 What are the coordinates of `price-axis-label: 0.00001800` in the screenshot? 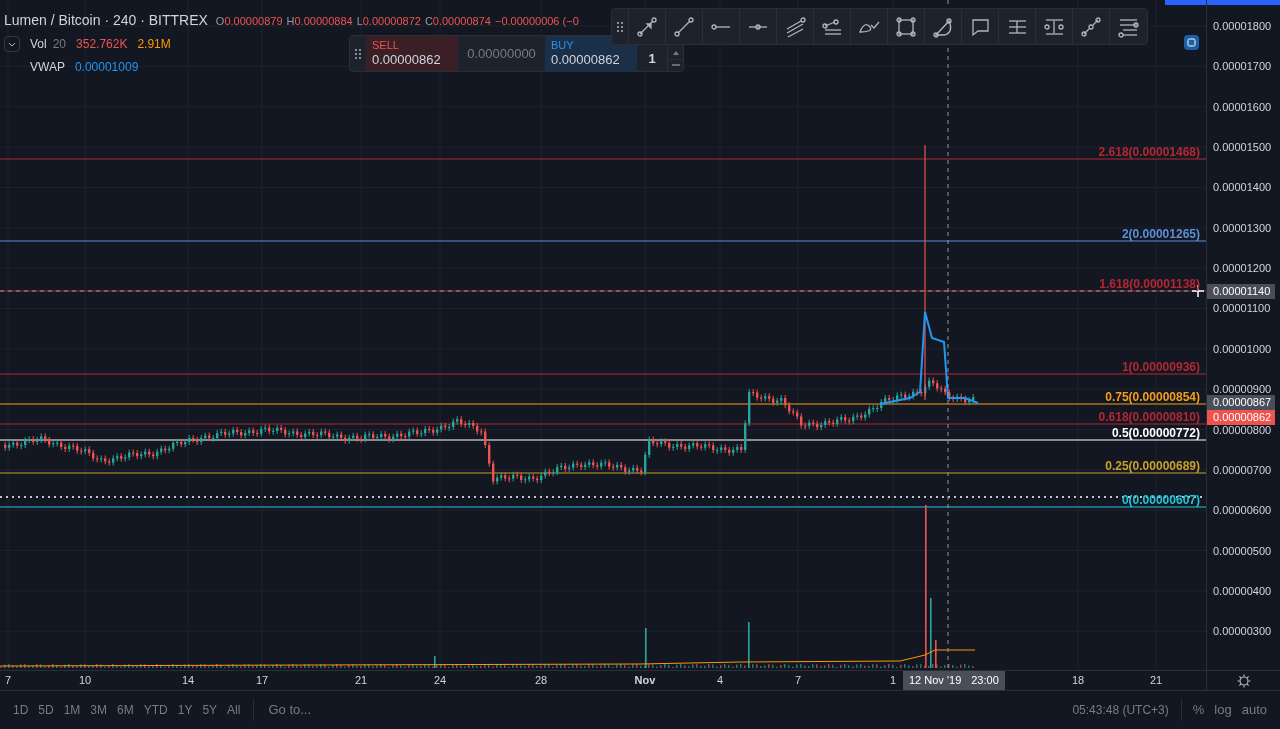 It's located at (1242, 26).